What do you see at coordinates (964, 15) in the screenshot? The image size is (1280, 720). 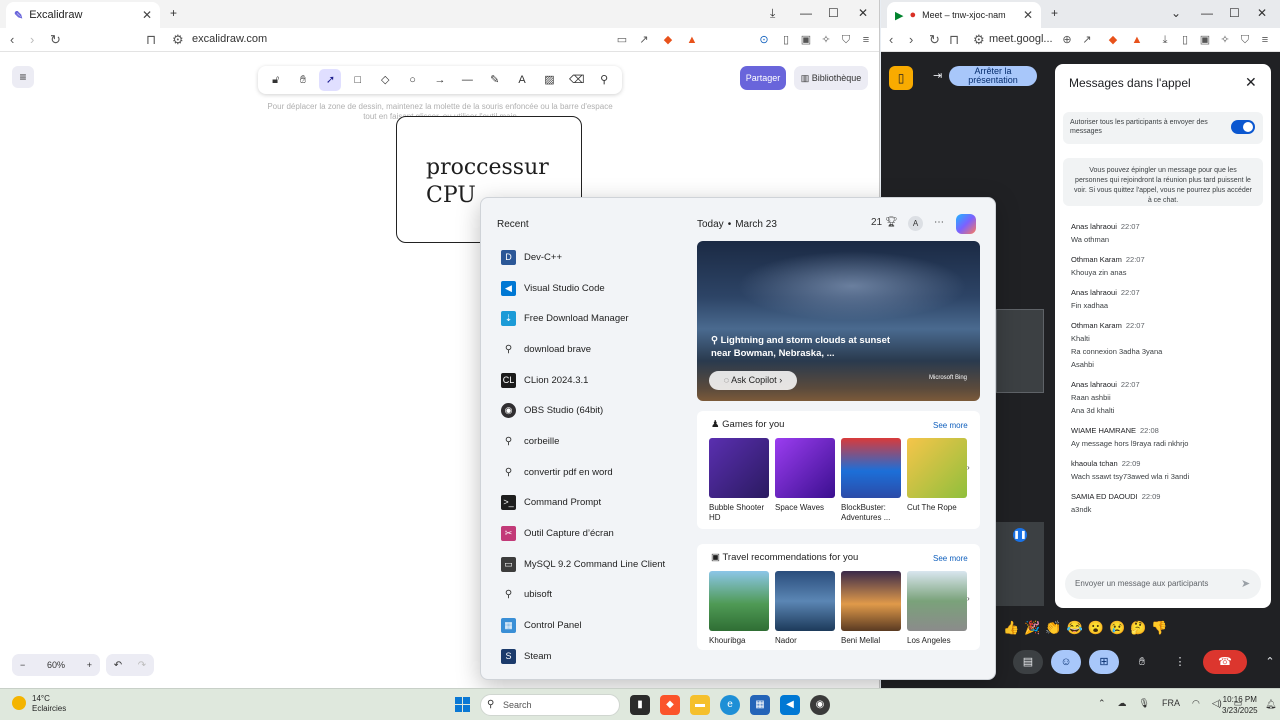 I see `tab-meet: ▶ ● Meet – tnw-xjoc-nam ✕` at bounding box center [964, 15].